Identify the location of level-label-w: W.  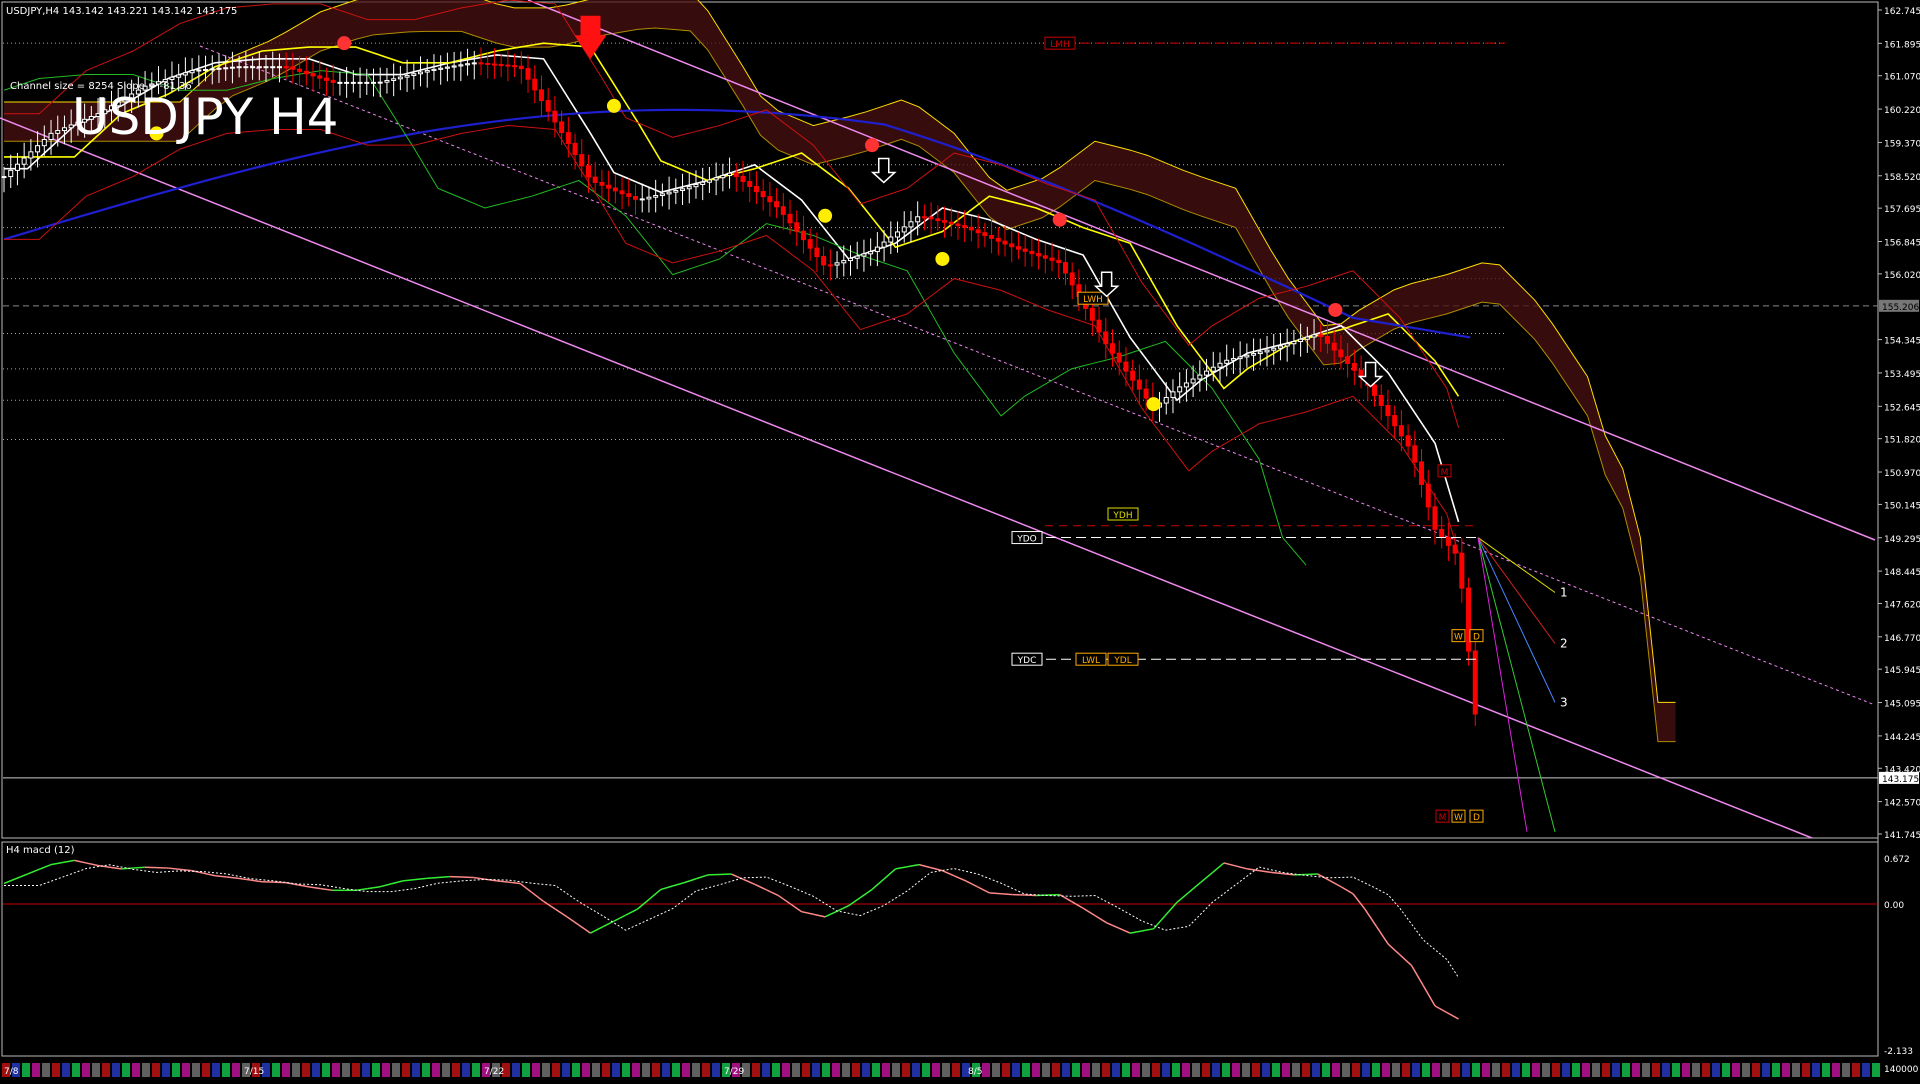
(1458, 818).